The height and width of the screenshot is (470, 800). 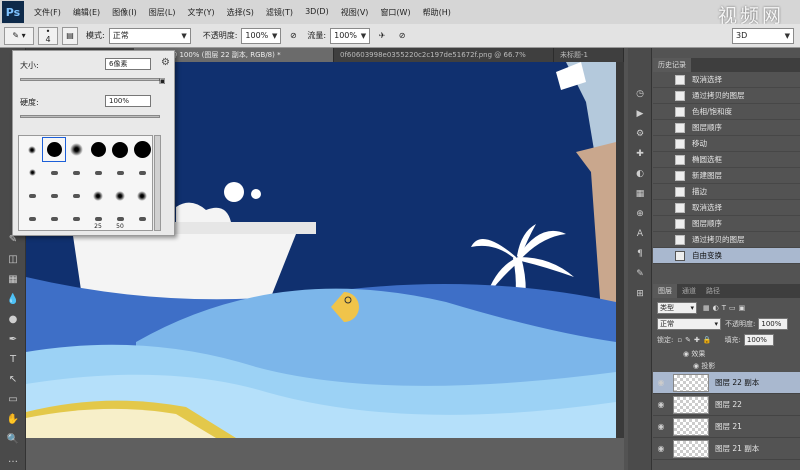 What do you see at coordinates (19, 35) in the screenshot?
I see `brush-tool-preset-button: ✎ ▾` at bounding box center [19, 35].